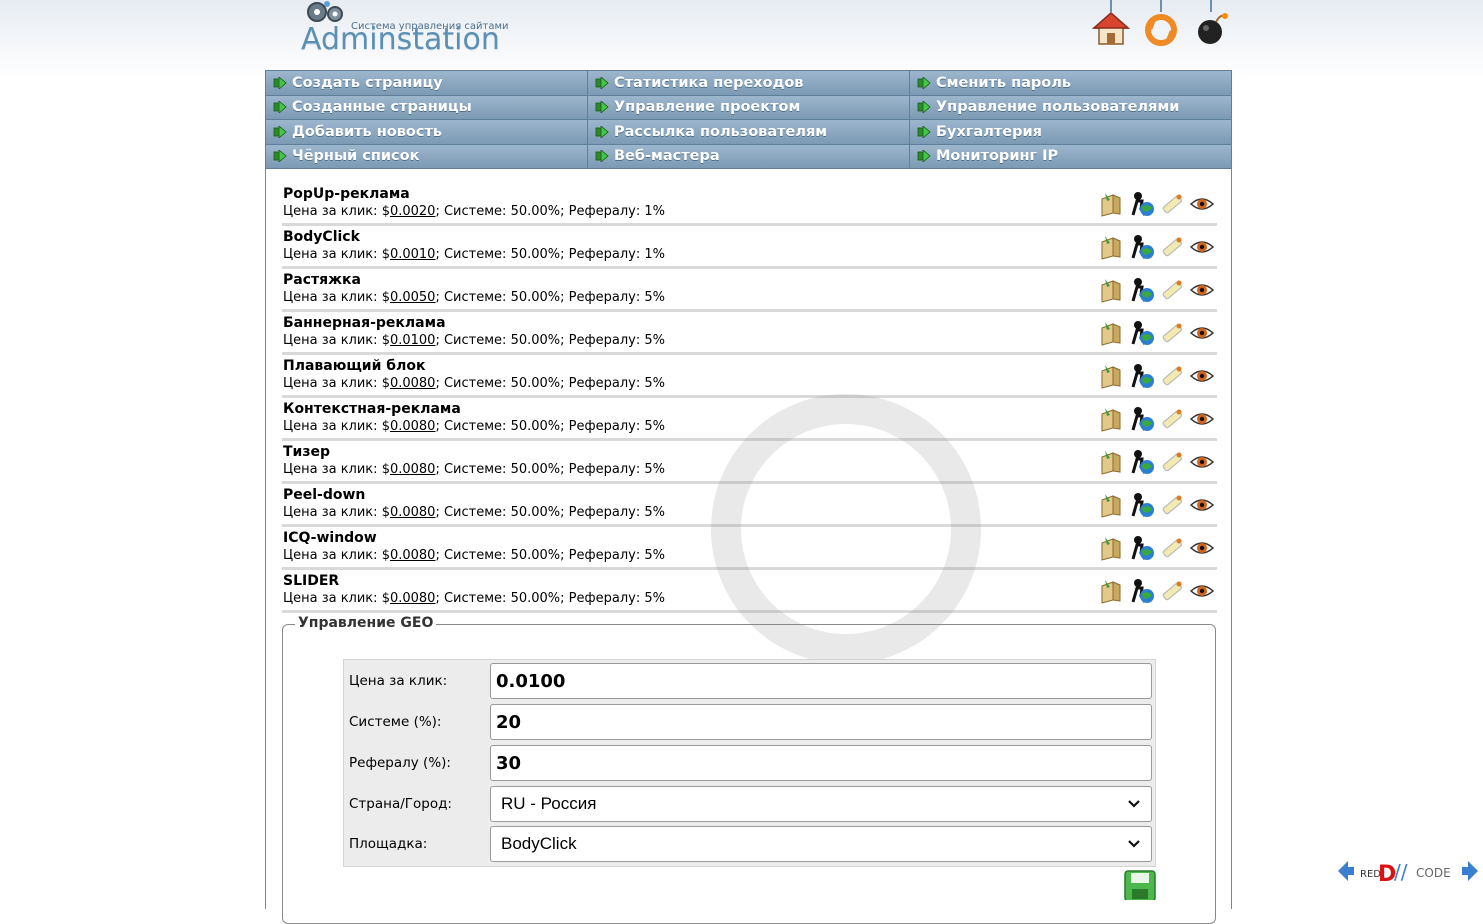 This screenshot has width=1483, height=924. I want to click on menu-item: Добавить новость, so click(427, 132).